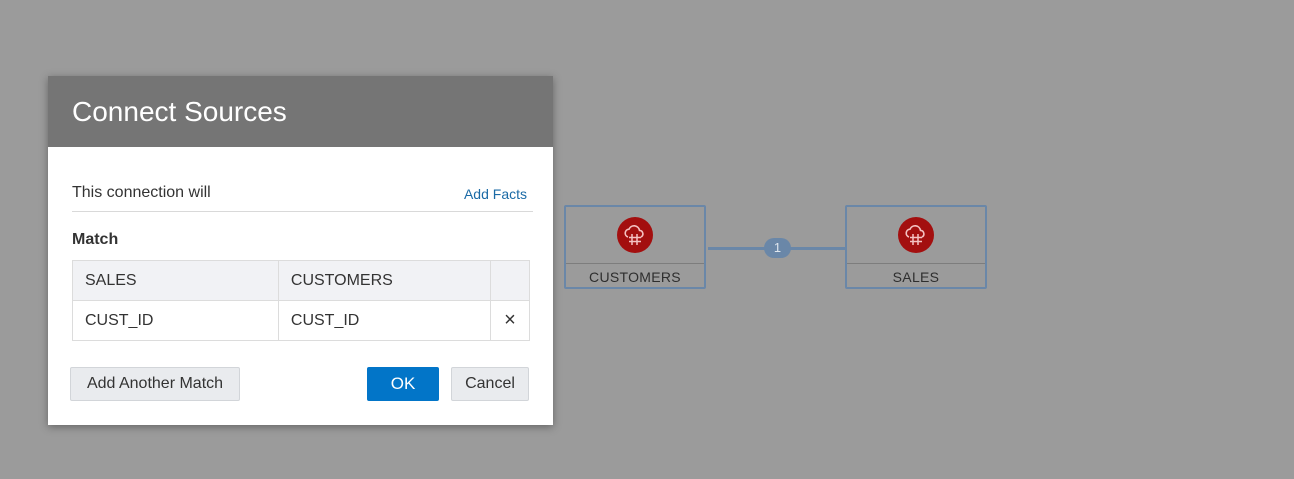 The height and width of the screenshot is (479, 1294). I want to click on node-label: SALES, so click(916, 277).